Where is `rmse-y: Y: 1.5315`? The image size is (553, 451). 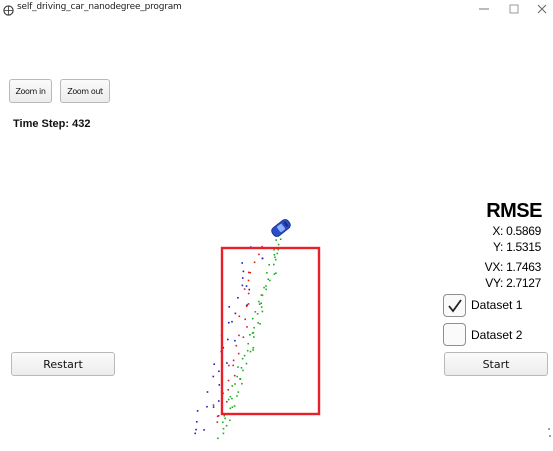
rmse-y: Y: 1.5315 is located at coordinates (516, 247).